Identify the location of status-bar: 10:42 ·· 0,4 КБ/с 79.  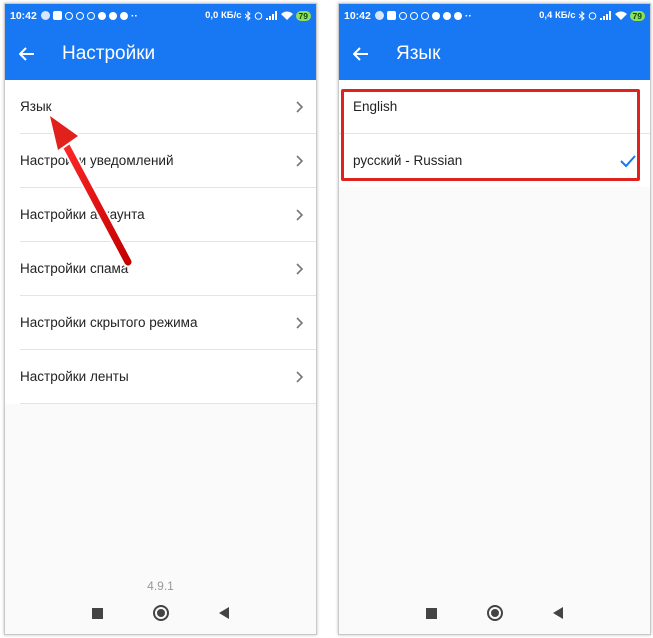
(494, 15).